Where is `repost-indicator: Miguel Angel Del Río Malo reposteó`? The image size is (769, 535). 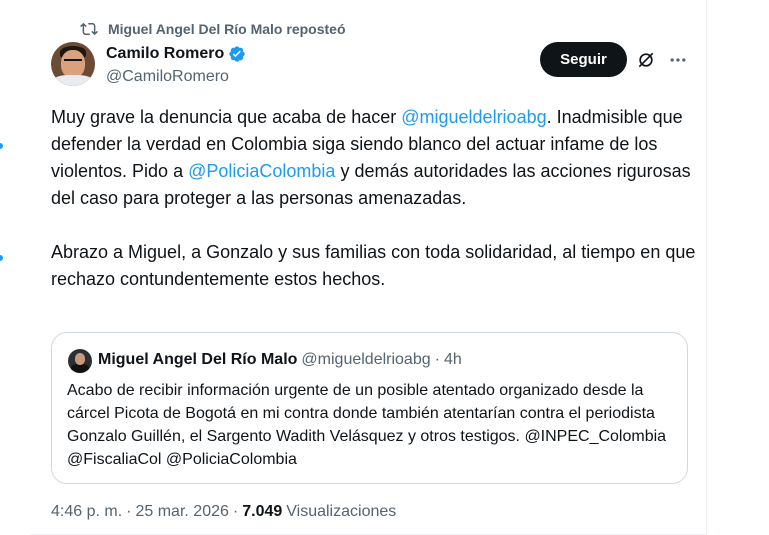 repost-indicator: Miguel Angel Del Río Malo reposteó is located at coordinates (213, 29).